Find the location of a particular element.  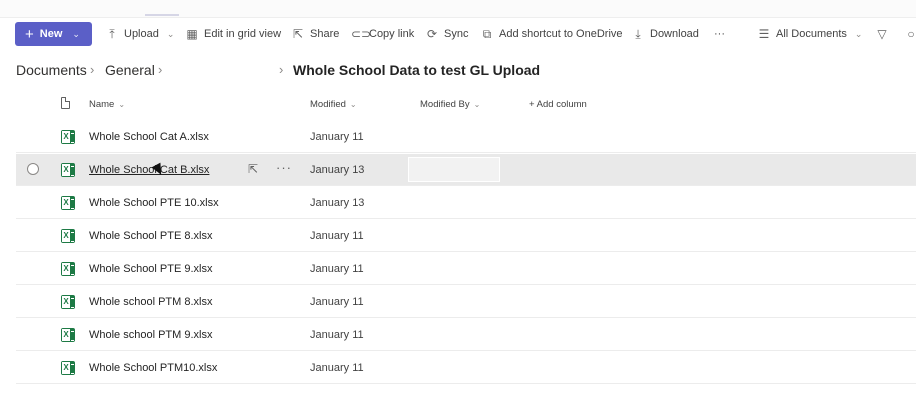

file-name: Whole School Cat A.xlsx is located at coordinates (149, 137).